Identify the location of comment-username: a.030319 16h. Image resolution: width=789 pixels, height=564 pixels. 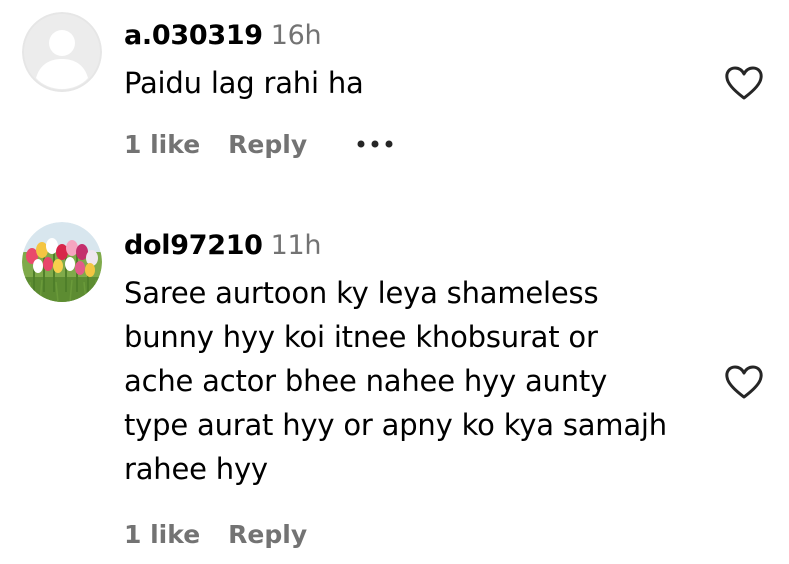
(223, 35).